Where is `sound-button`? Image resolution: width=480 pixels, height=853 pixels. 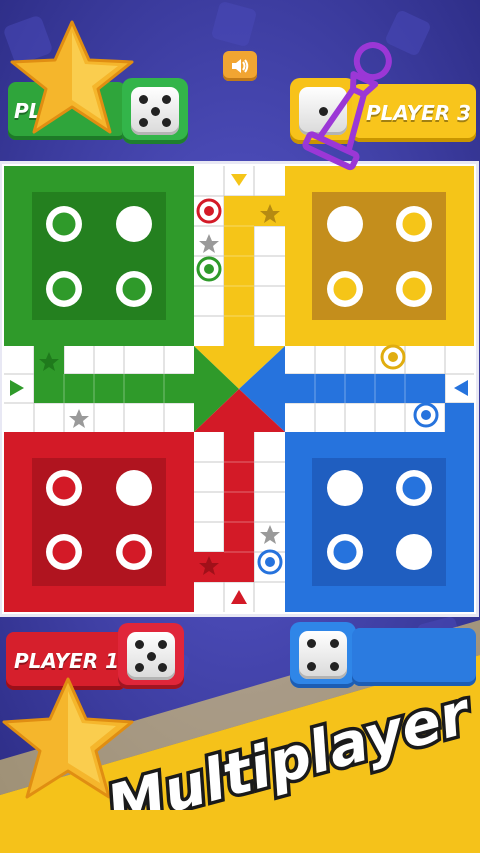 sound-button is located at coordinates (240, 66).